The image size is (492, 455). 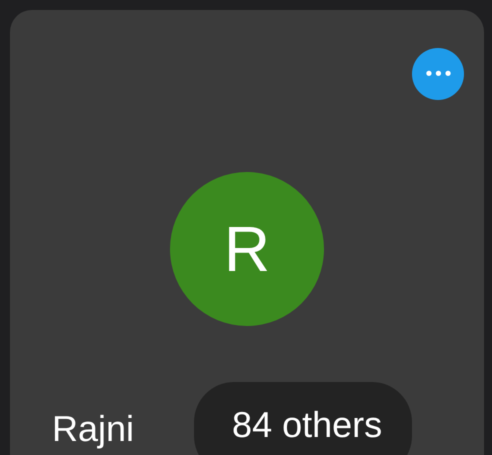 What do you see at coordinates (303, 418) in the screenshot?
I see `others-button: 84 others` at bounding box center [303, 418].